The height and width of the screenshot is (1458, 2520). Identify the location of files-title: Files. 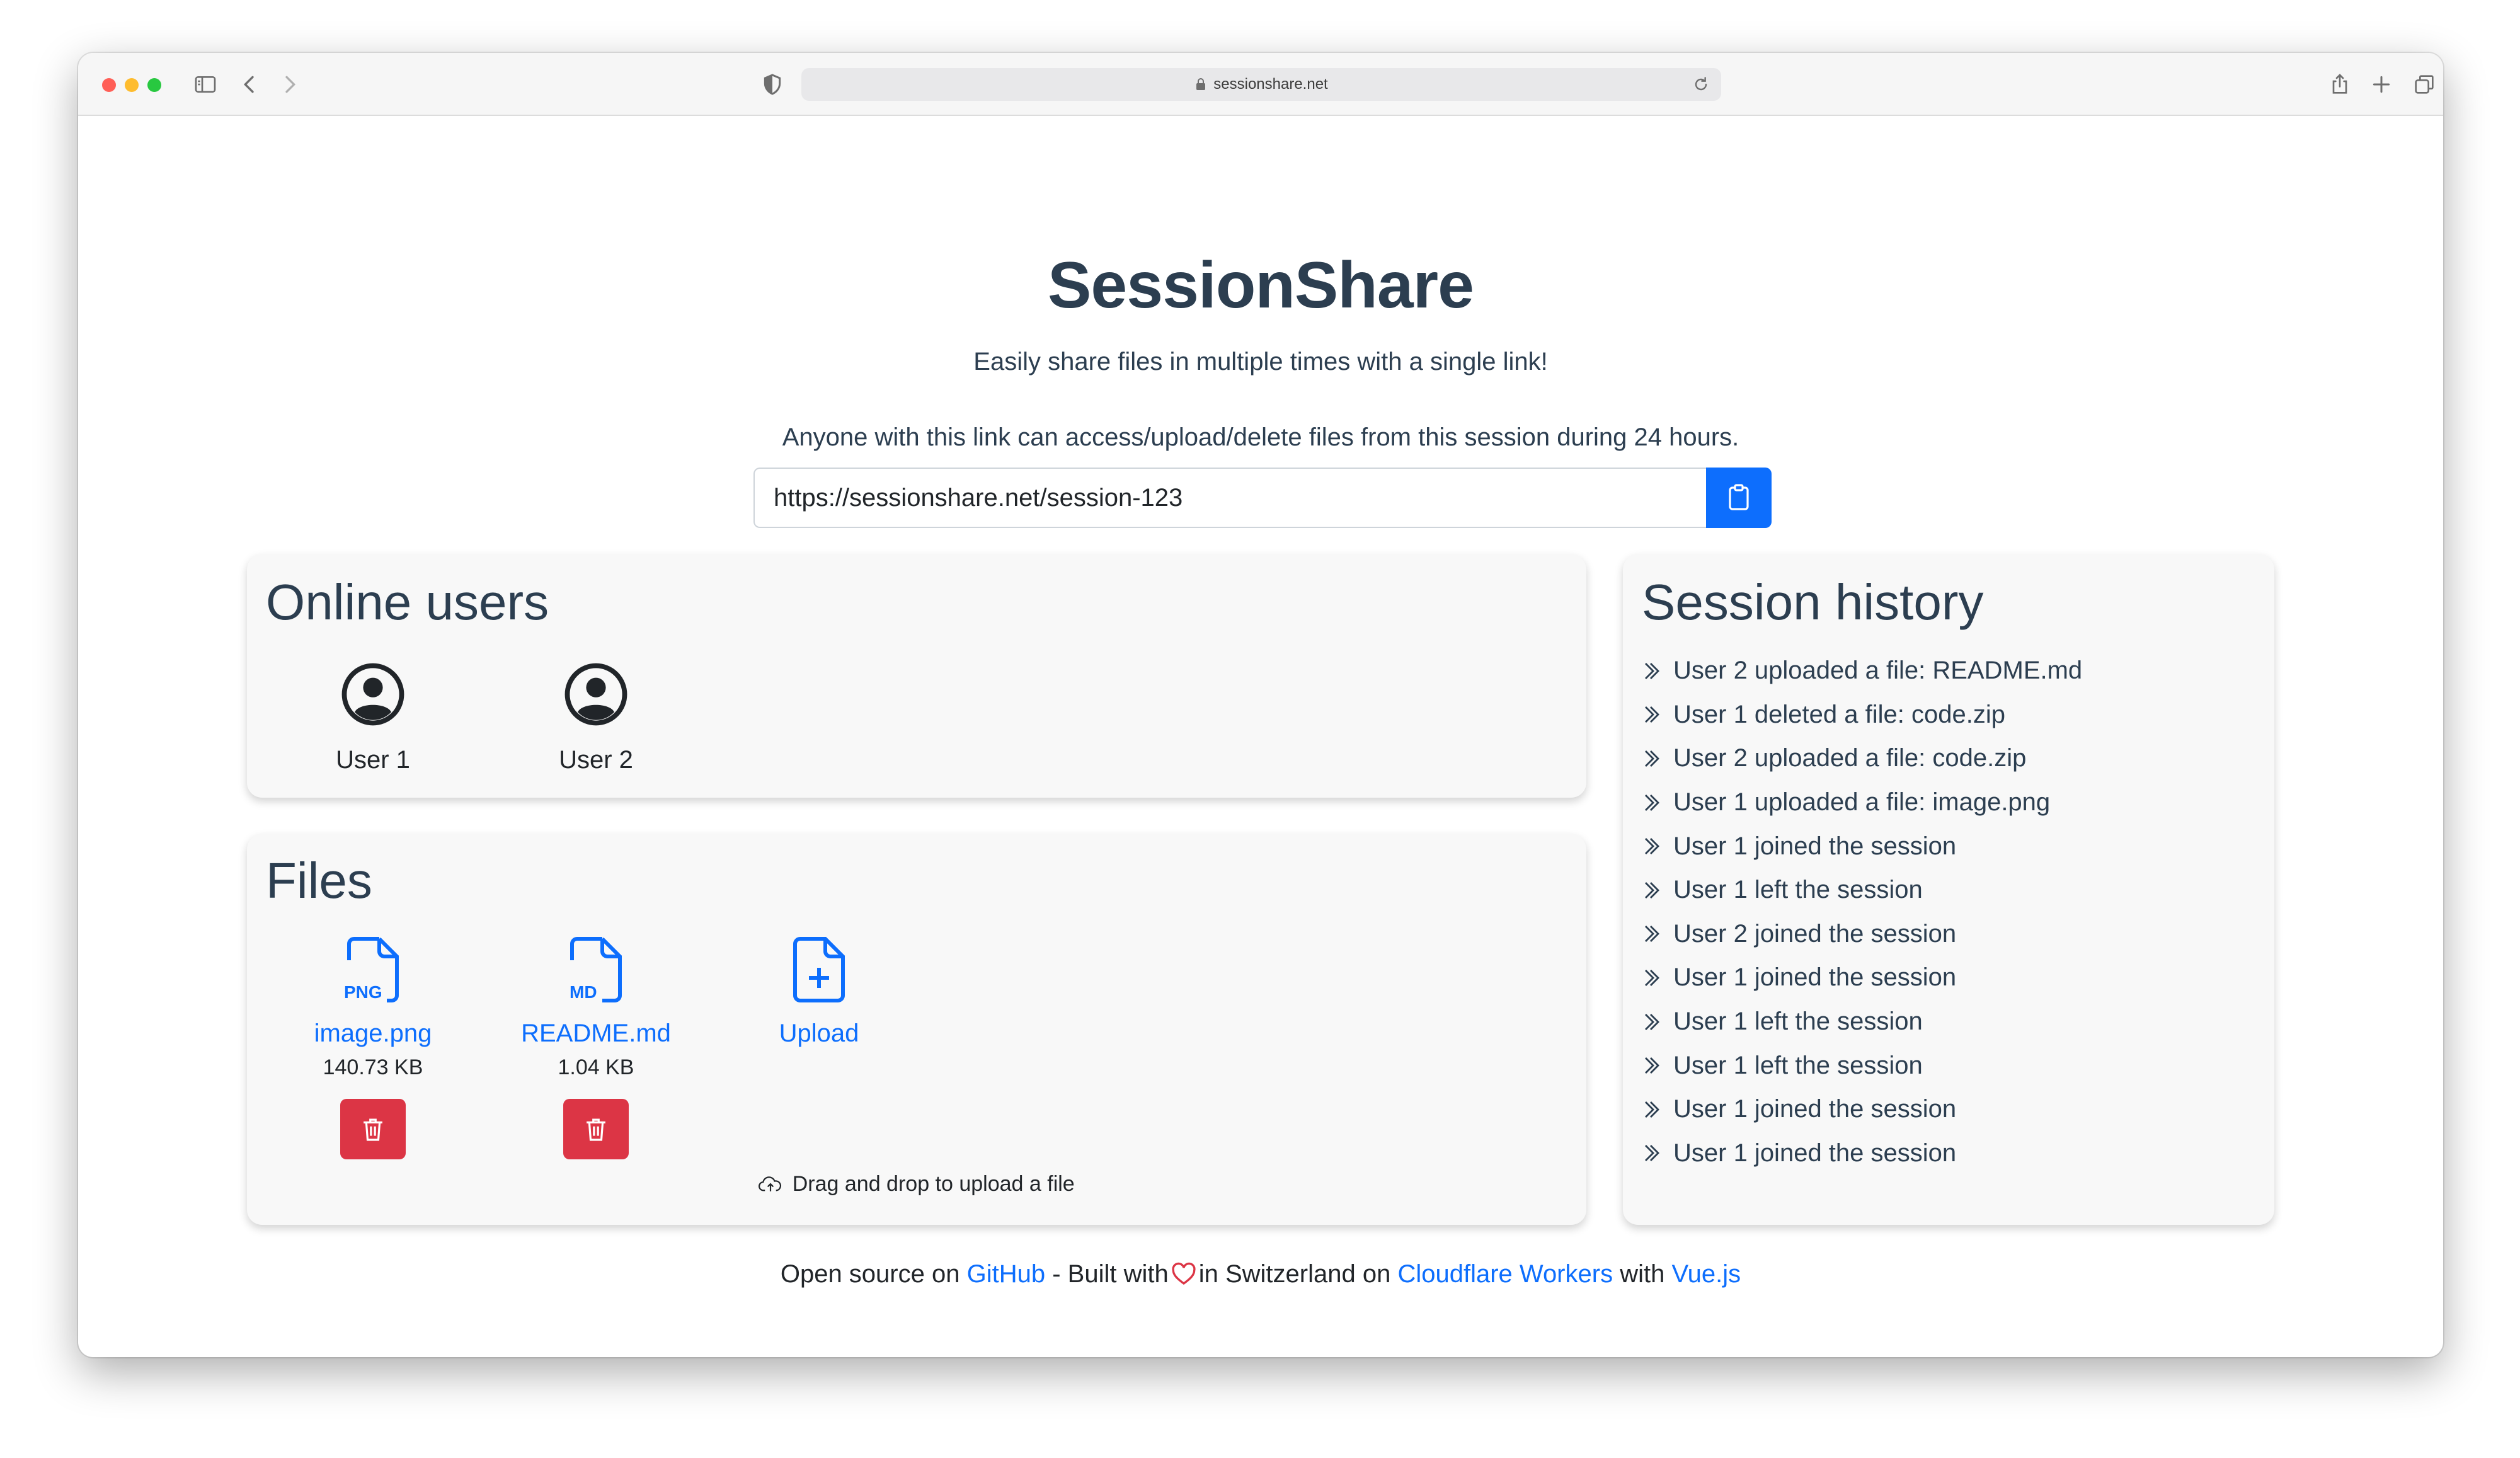
(319, 880).